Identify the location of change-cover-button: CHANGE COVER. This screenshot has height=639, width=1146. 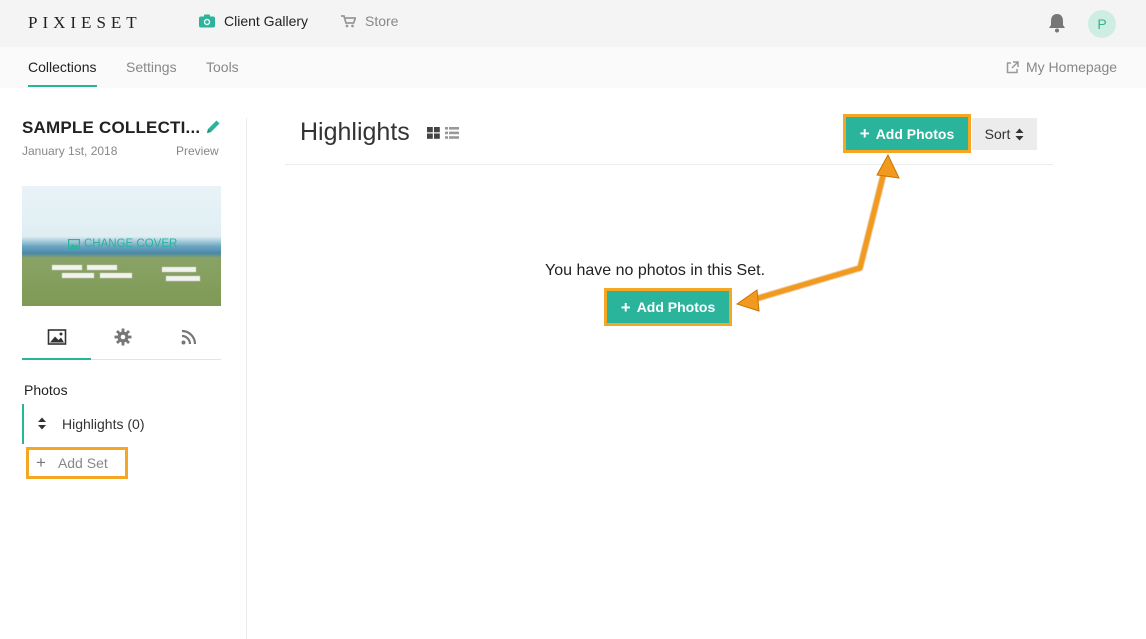
(122, 244).